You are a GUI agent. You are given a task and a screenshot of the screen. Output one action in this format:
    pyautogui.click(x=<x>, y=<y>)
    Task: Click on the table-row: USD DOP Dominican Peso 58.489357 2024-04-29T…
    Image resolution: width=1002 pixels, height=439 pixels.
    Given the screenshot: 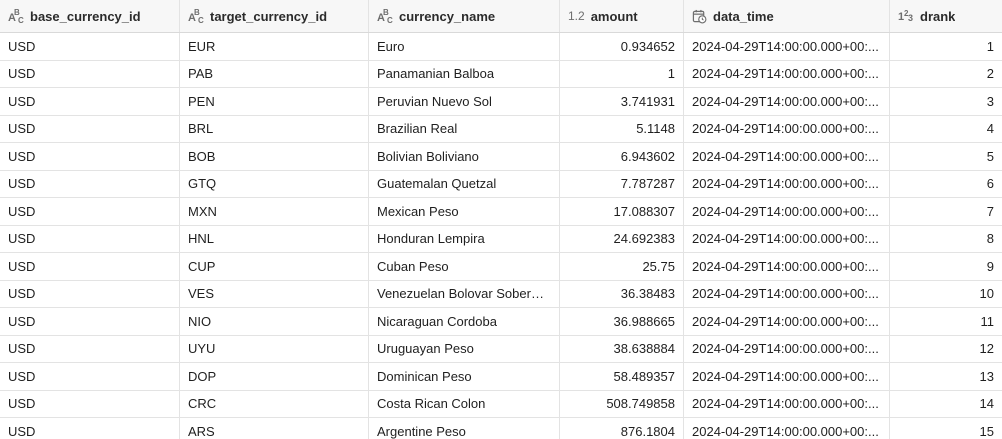 What is the action you would take?
    pyautogui.click(x=501, y=377)
    